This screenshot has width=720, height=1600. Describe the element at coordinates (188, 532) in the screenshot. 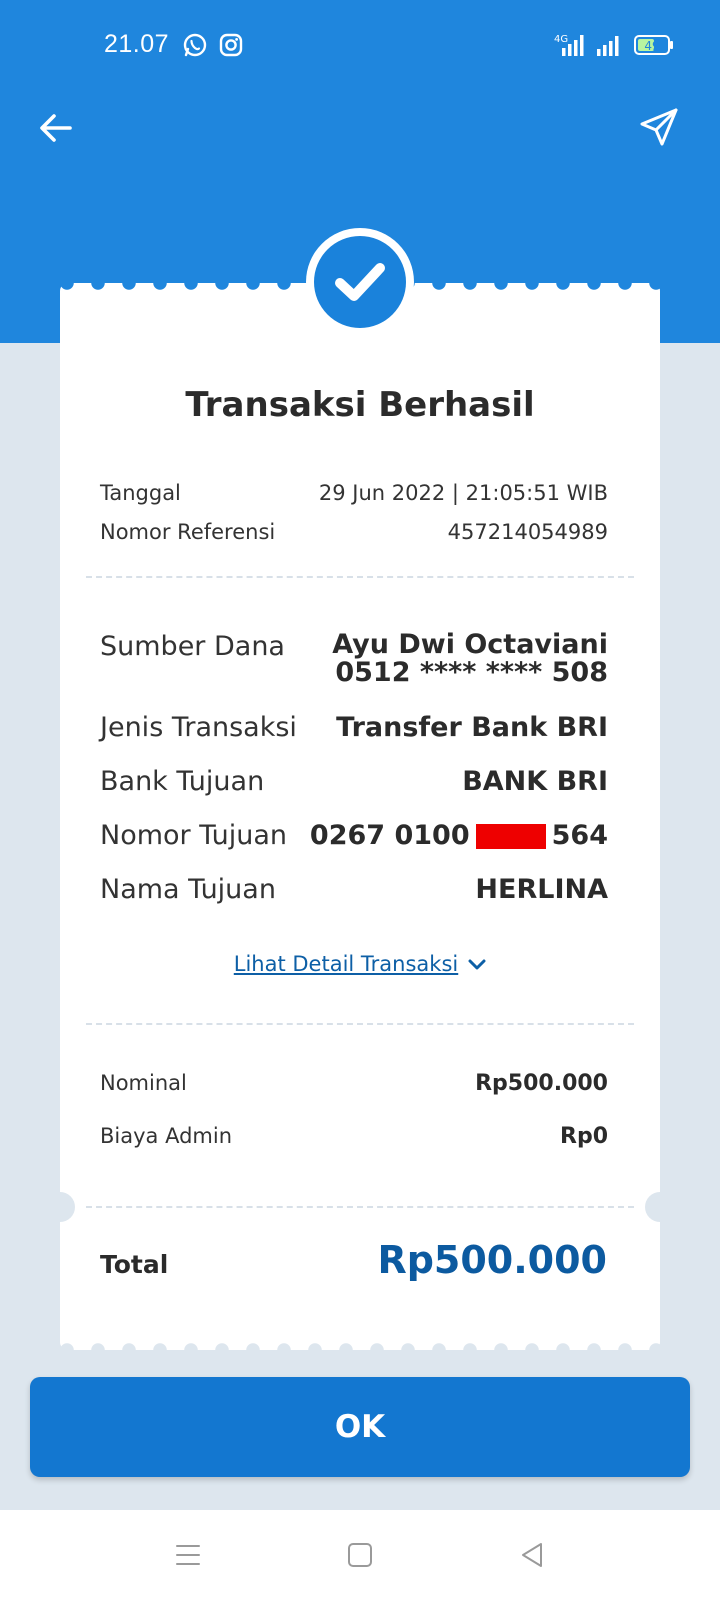

I see `referensi-label: Nomor Referensi` at that location.